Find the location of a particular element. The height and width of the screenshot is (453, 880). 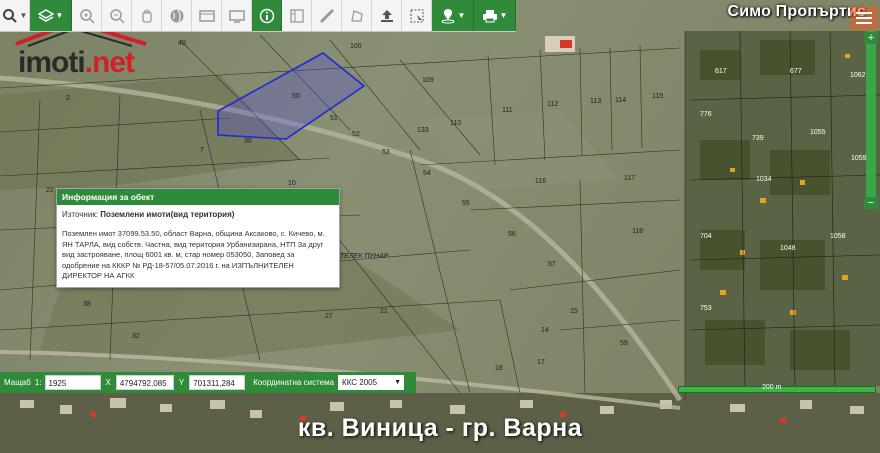

svg-text: 22 is located at coordinates (50, 190).